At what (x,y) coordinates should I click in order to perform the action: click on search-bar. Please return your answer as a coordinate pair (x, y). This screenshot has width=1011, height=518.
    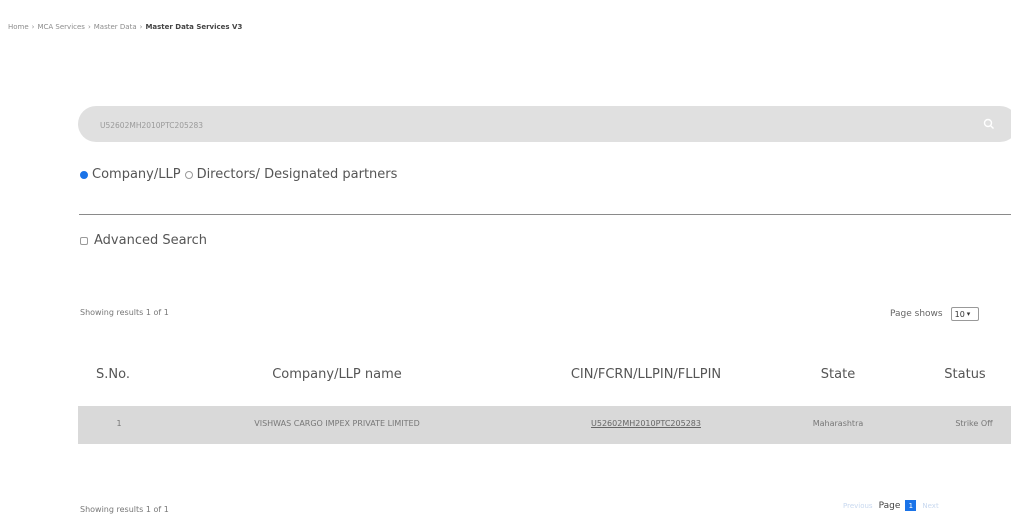
    Looking at the image, I should click on (544, 124).